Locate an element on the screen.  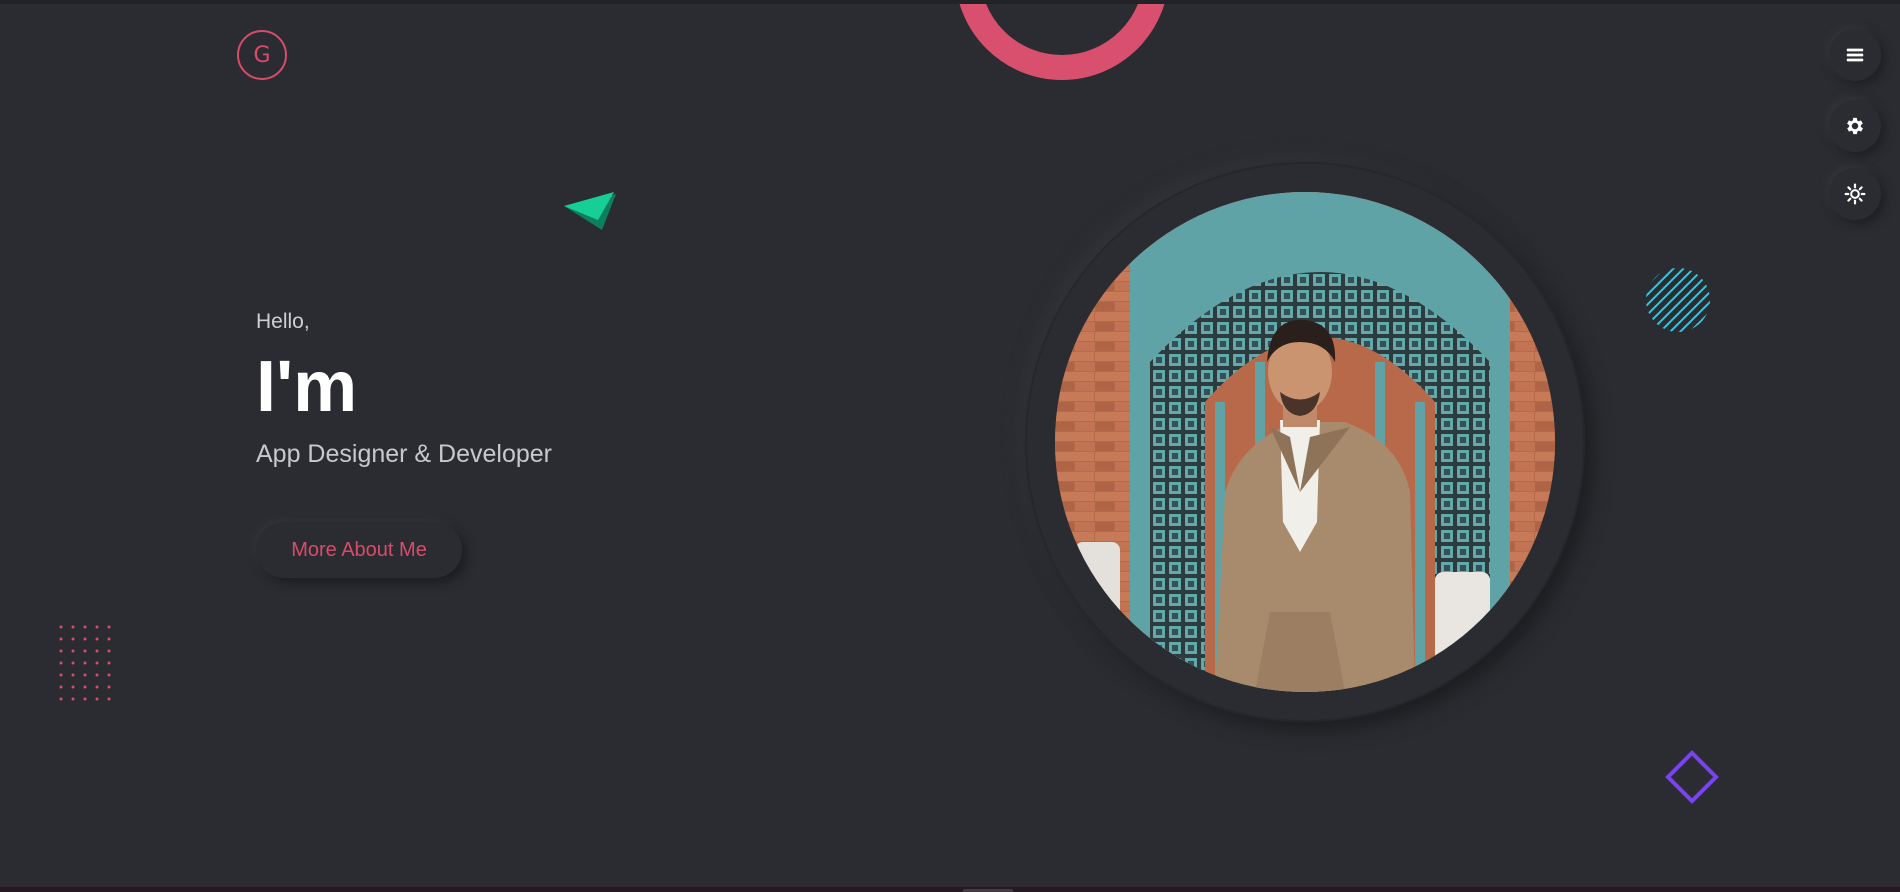
ring-shape is located at coordinates (1062, 42).